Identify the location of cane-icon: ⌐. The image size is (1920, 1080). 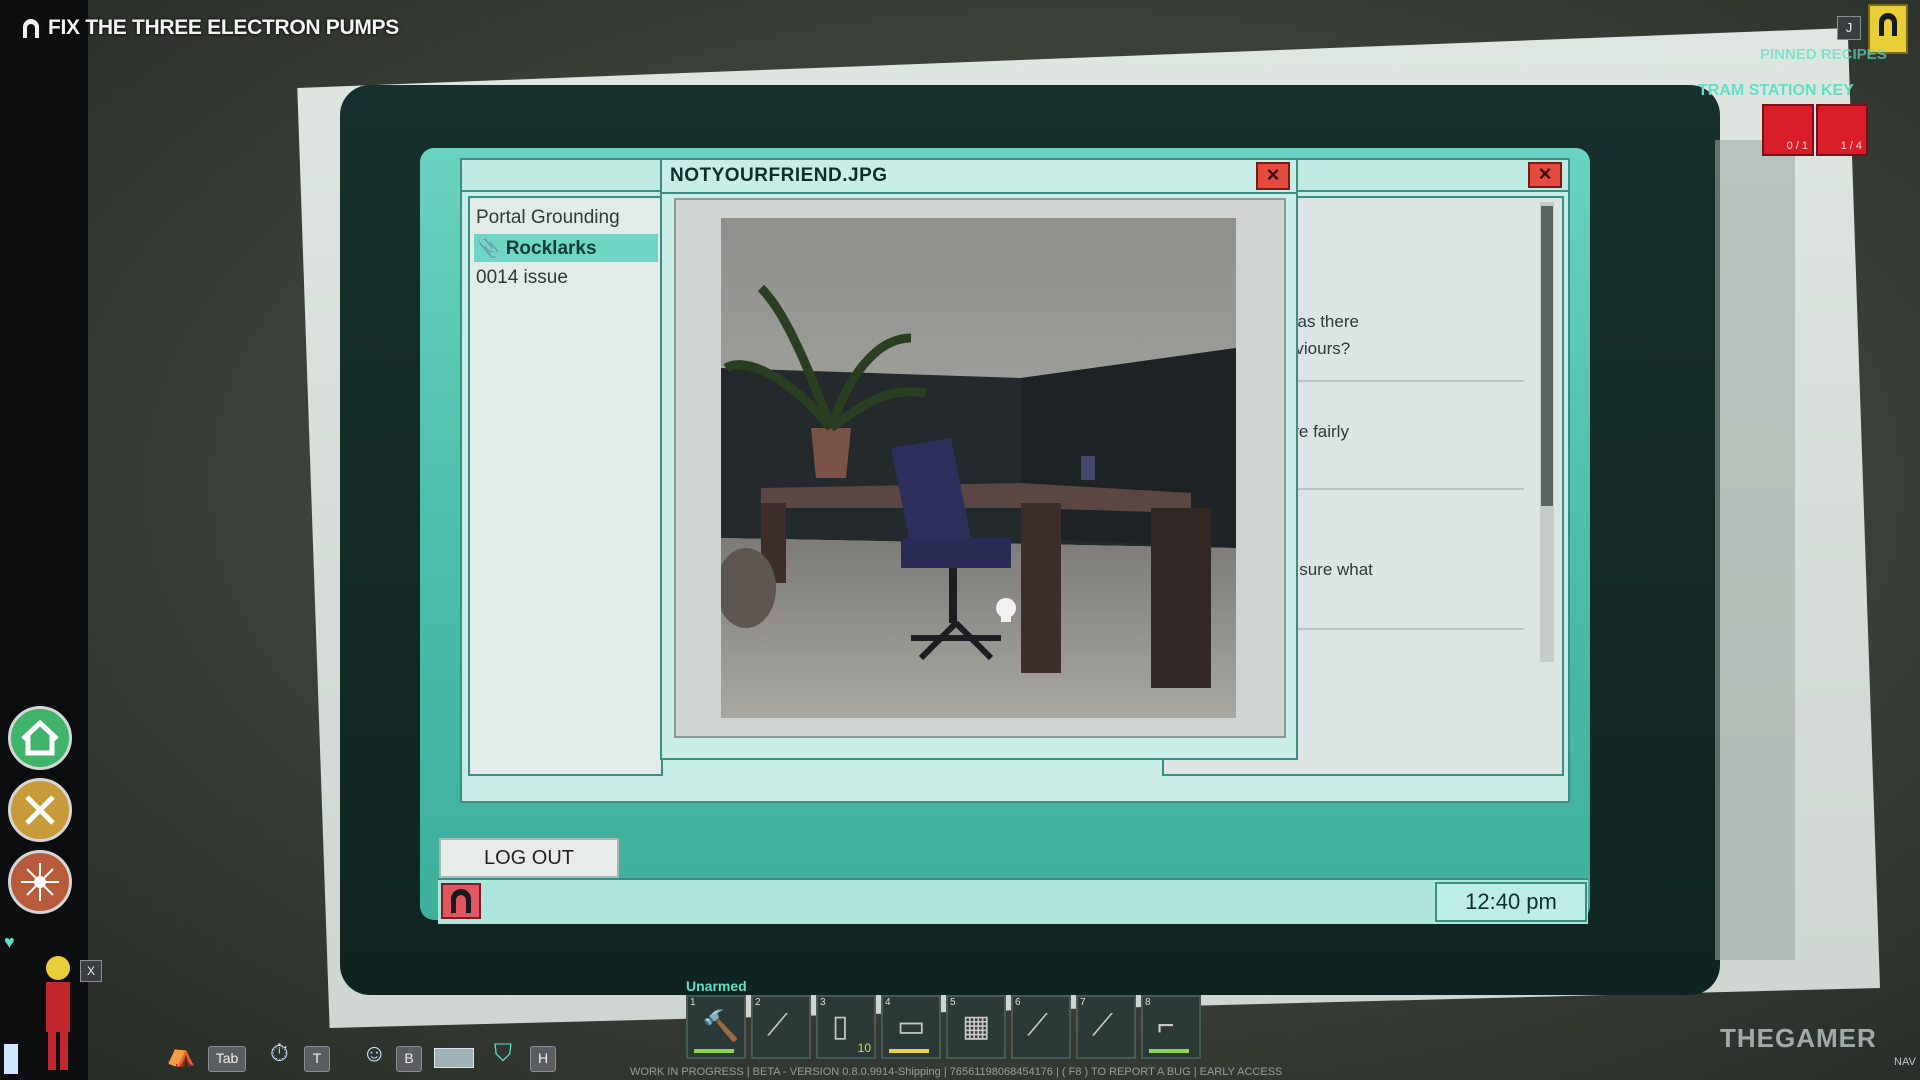
(1166, 1025).